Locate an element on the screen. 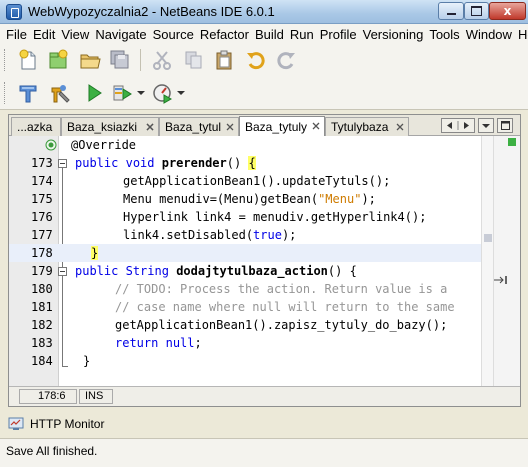 This screenshot has height=467, width=528. tab-baza-tytuly: Baza_tytuly is located at coordinates (282, 126).